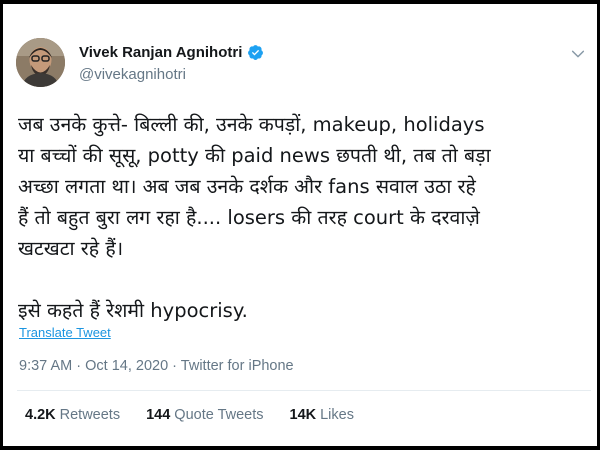  I want to click on tweet-stats: 4.2K Retweets 144 Quote Tweets 14K Likes, so click(189, 415).